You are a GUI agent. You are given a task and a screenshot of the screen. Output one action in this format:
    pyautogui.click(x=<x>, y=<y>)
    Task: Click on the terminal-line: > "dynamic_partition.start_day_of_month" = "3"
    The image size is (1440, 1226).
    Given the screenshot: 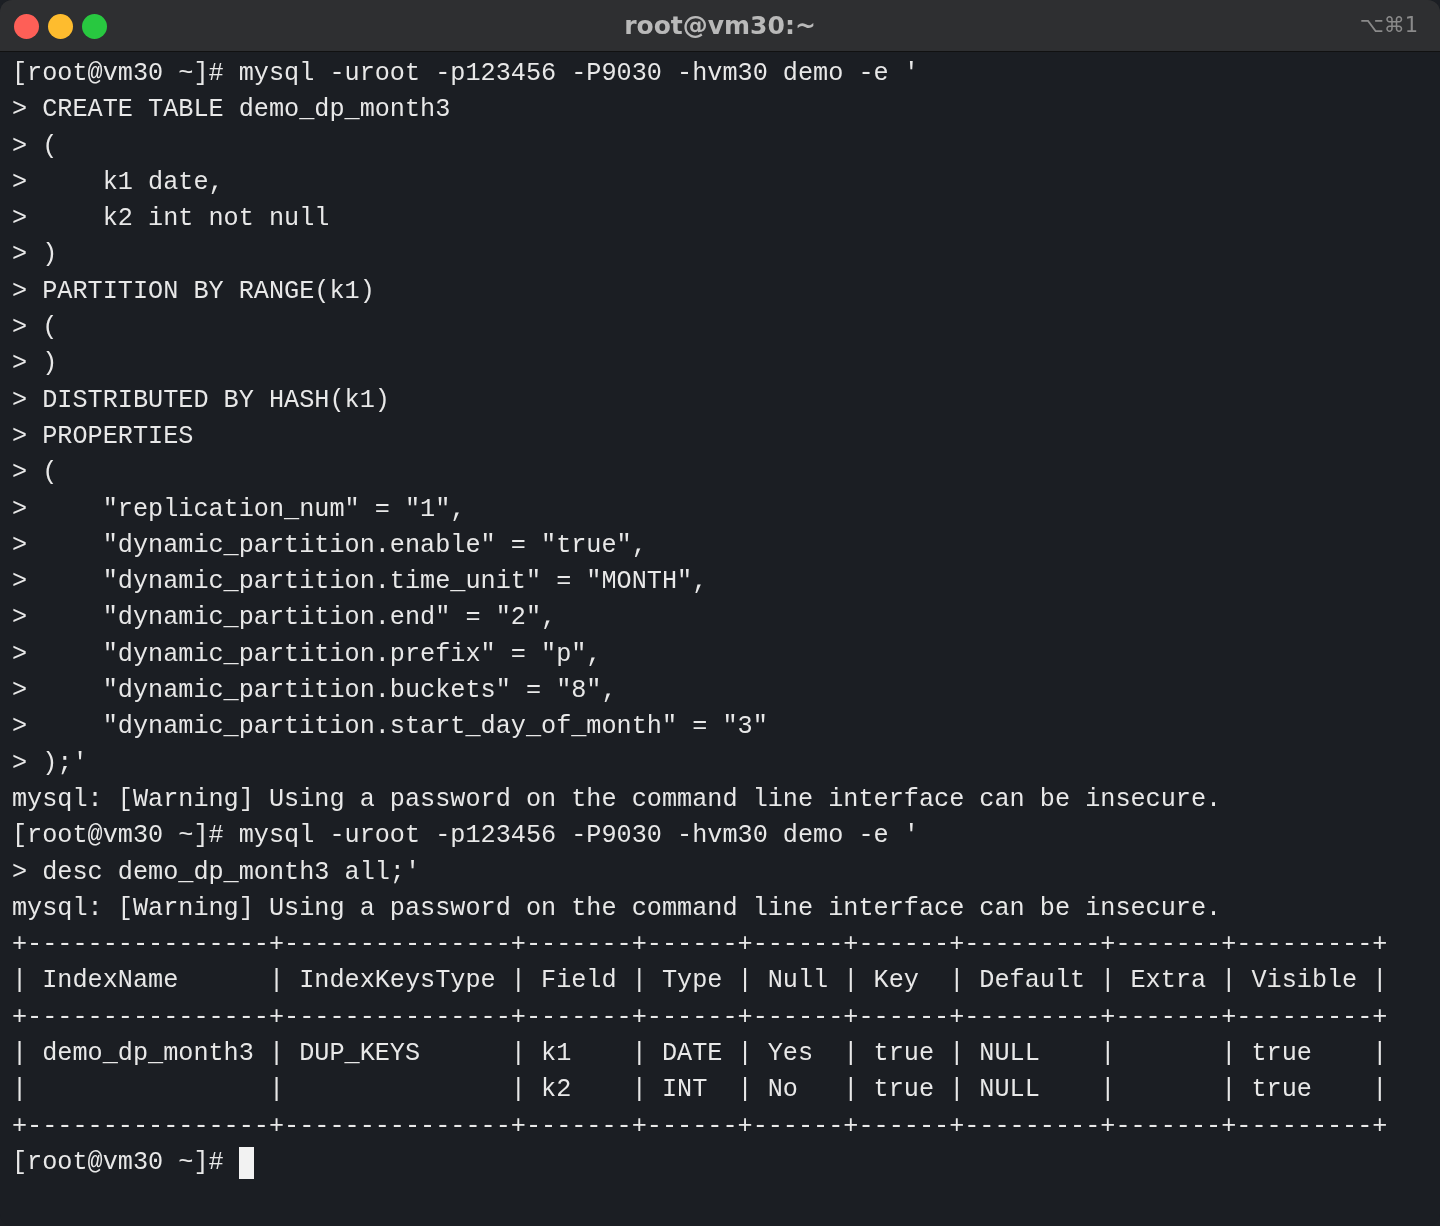 What is the action you would take?
    pyautogui.click(x=390, y=727)
    